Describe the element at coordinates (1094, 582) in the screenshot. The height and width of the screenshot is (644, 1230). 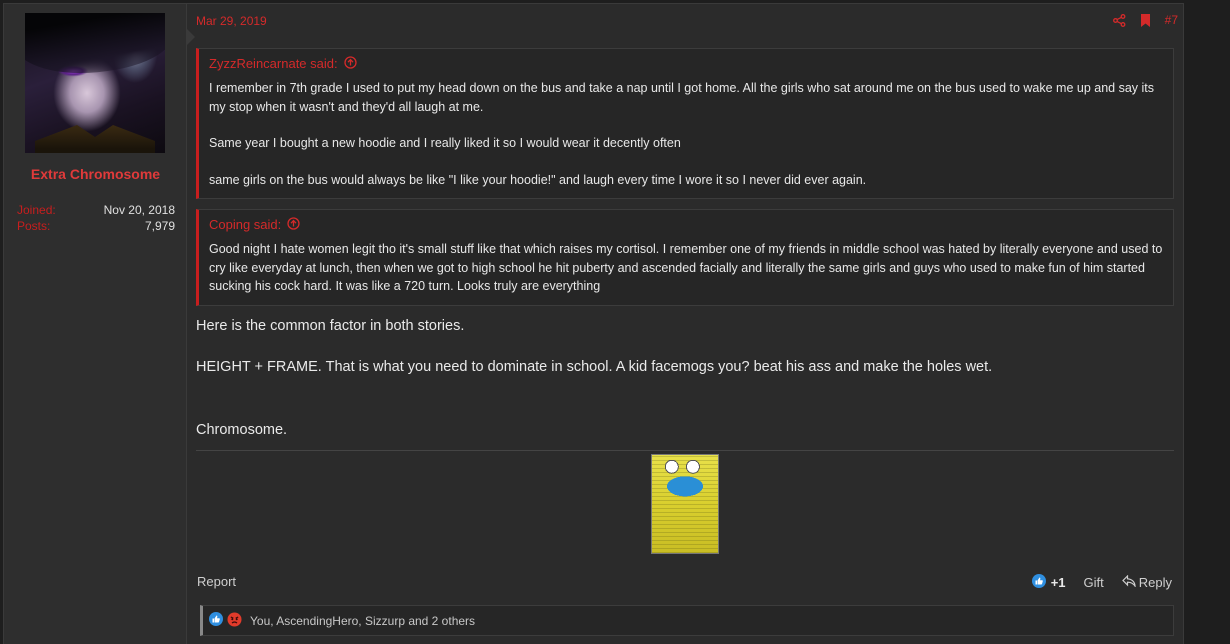
I see `gift-link: Gift` at that location.